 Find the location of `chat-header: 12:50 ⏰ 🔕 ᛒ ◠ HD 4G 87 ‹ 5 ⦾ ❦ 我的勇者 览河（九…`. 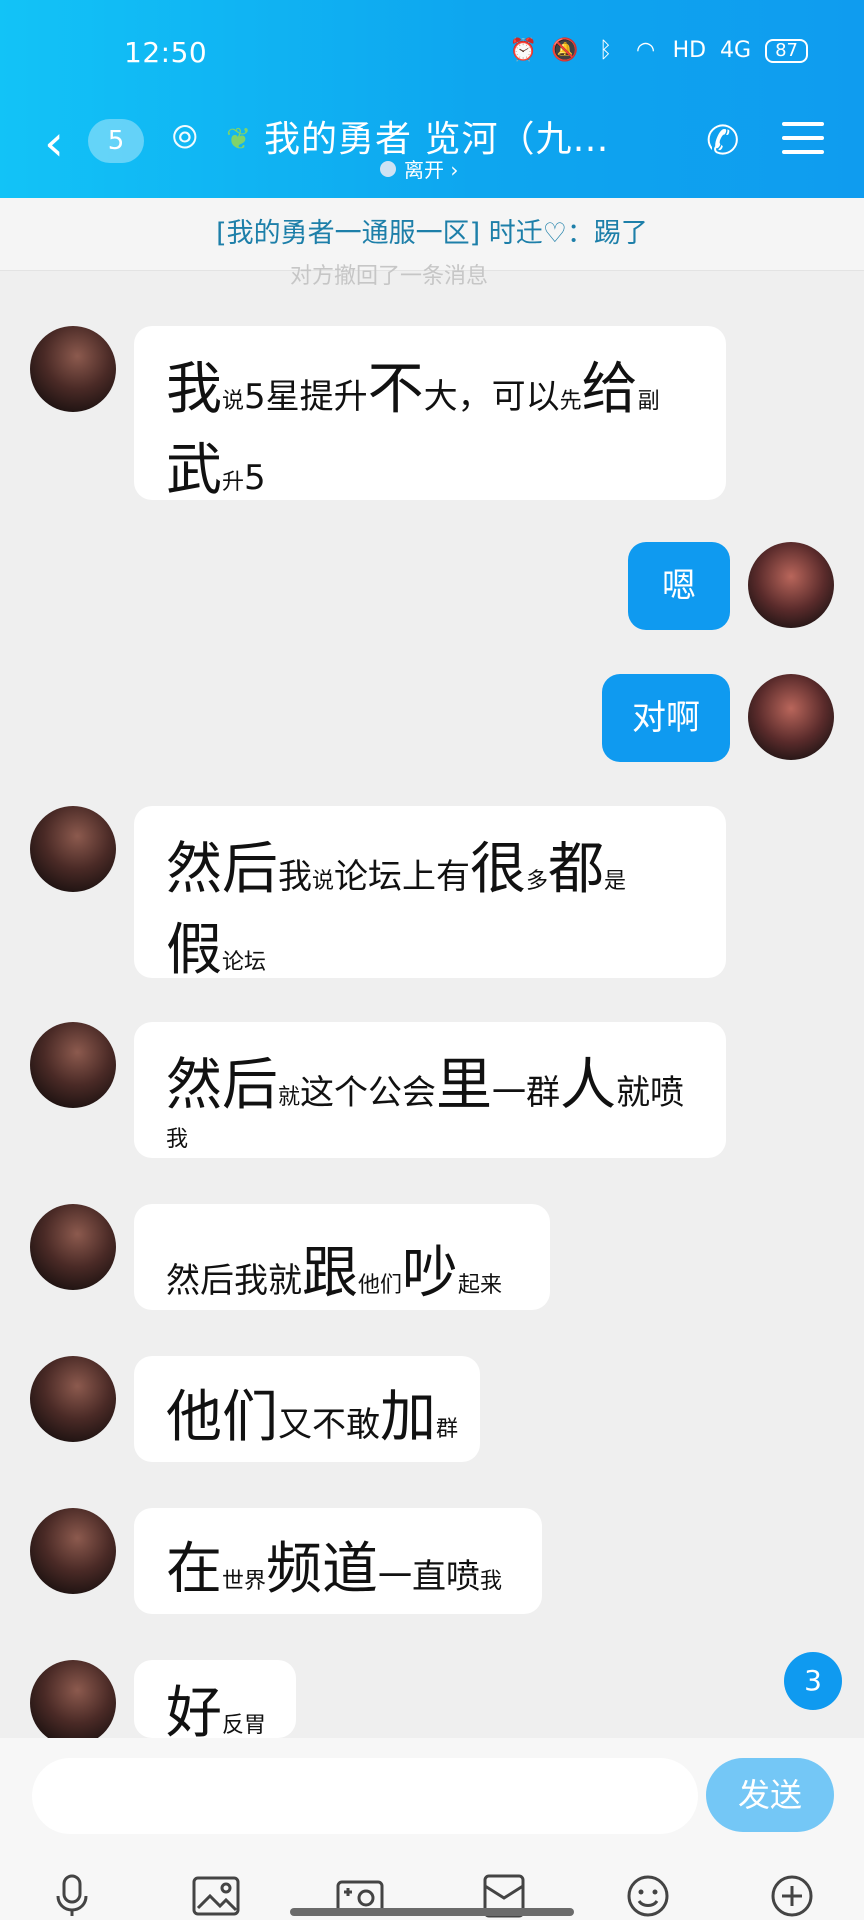

chat-header: 12:50 ⏰ 🔕 ᛒ ◠ HD 4G 87 ‹ 5 ⦾ ❦ 我的勇者 览河（九… is located at coordinates (432, 99).